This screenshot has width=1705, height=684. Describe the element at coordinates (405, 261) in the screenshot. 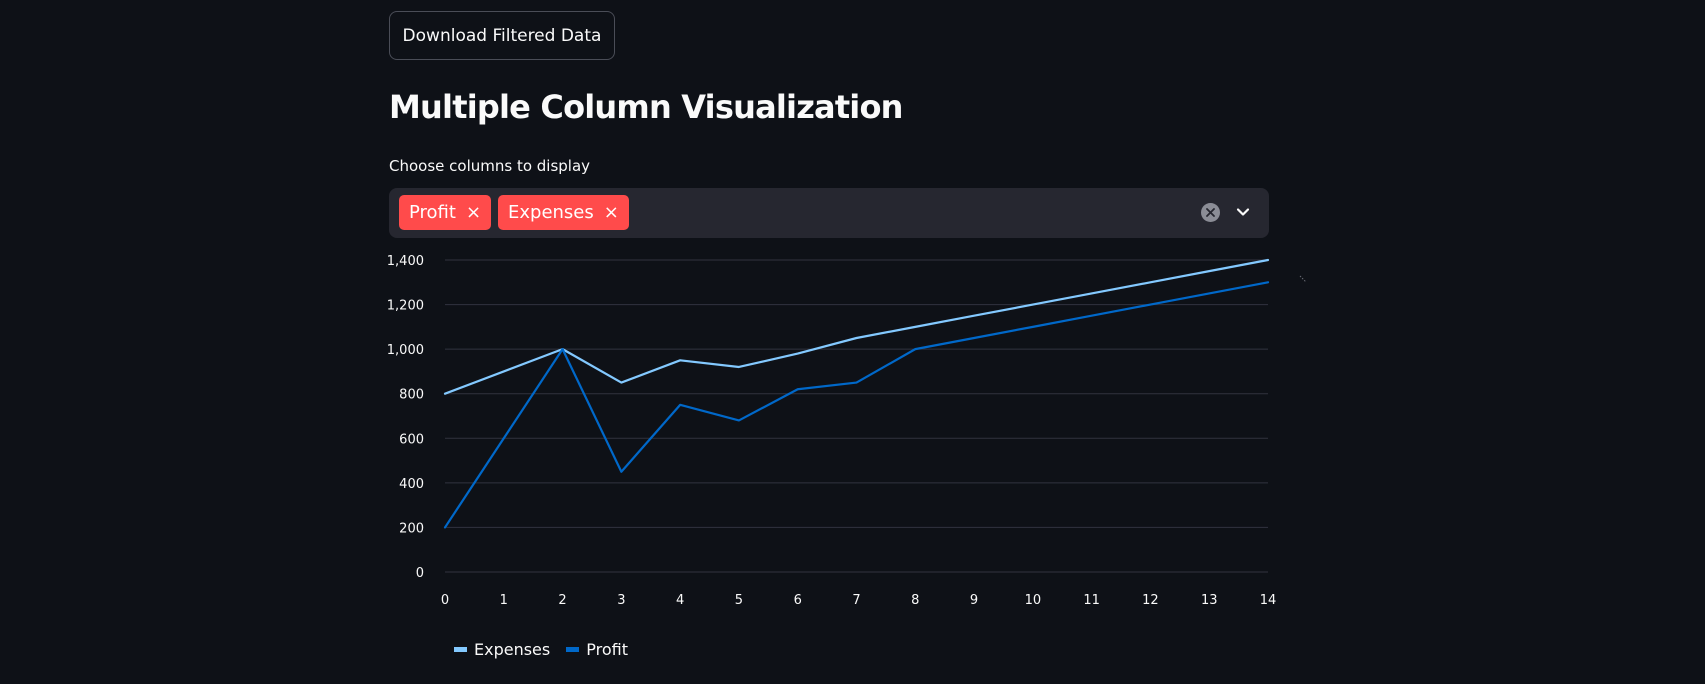

I see `y-tick-label: 1,400` at that location.